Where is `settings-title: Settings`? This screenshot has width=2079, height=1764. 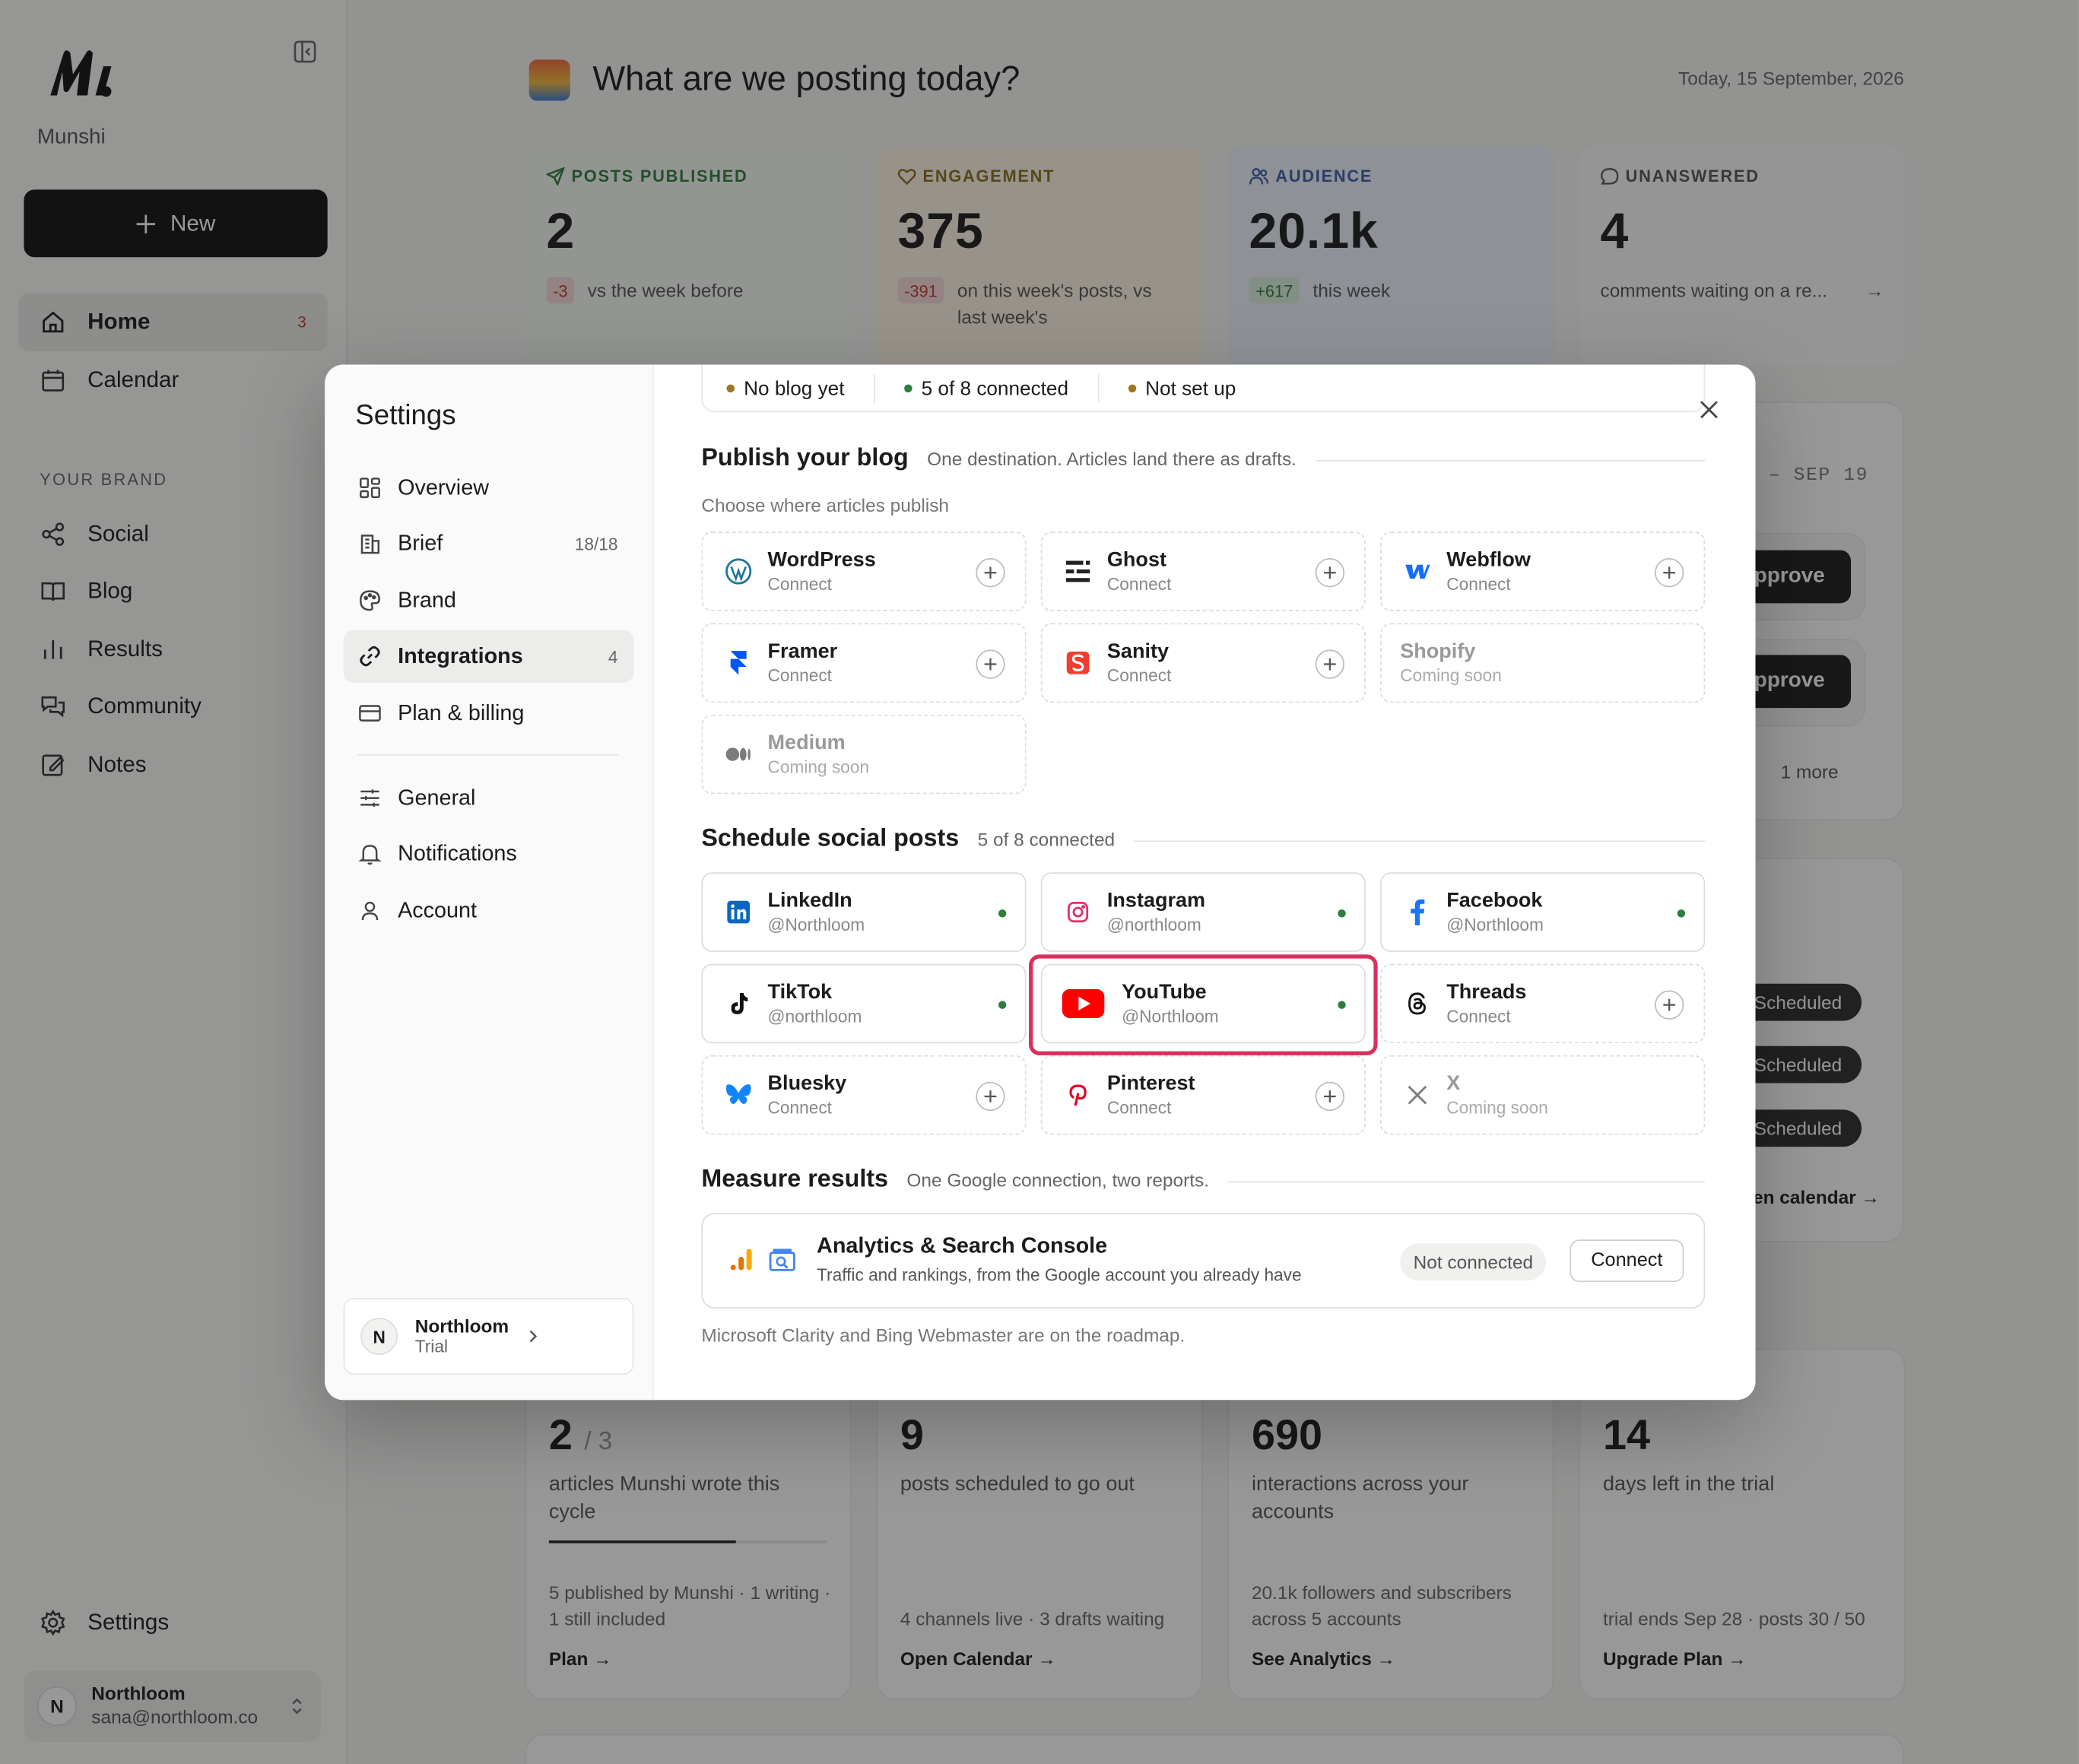
settings-title: Settings is located at coordinates (405, 415).